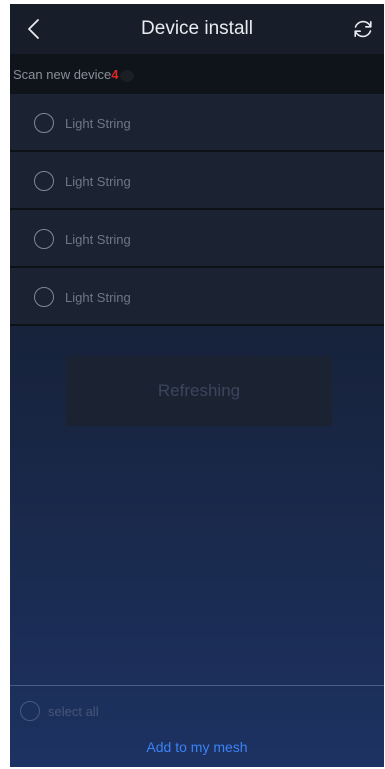  Describe the element at coordinates (197, 74) in the screenshot. I see `scan-status-bar: Scan new device4` at that location.